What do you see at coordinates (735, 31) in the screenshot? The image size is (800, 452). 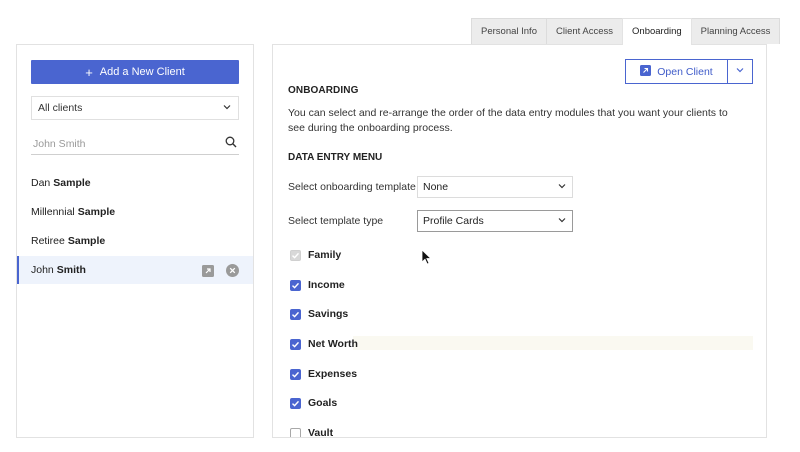 I see `tab-planning-access: Planning Access` at bounding box center [735, 31].